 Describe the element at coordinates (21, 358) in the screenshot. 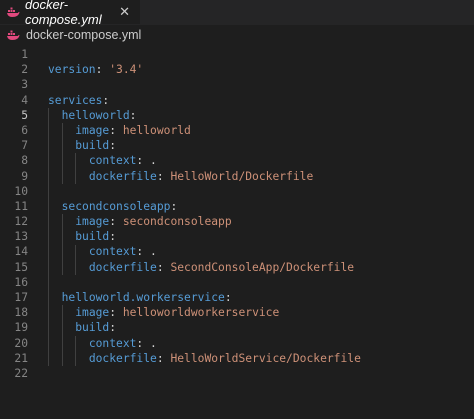

I see `line-number: 21` at that location.